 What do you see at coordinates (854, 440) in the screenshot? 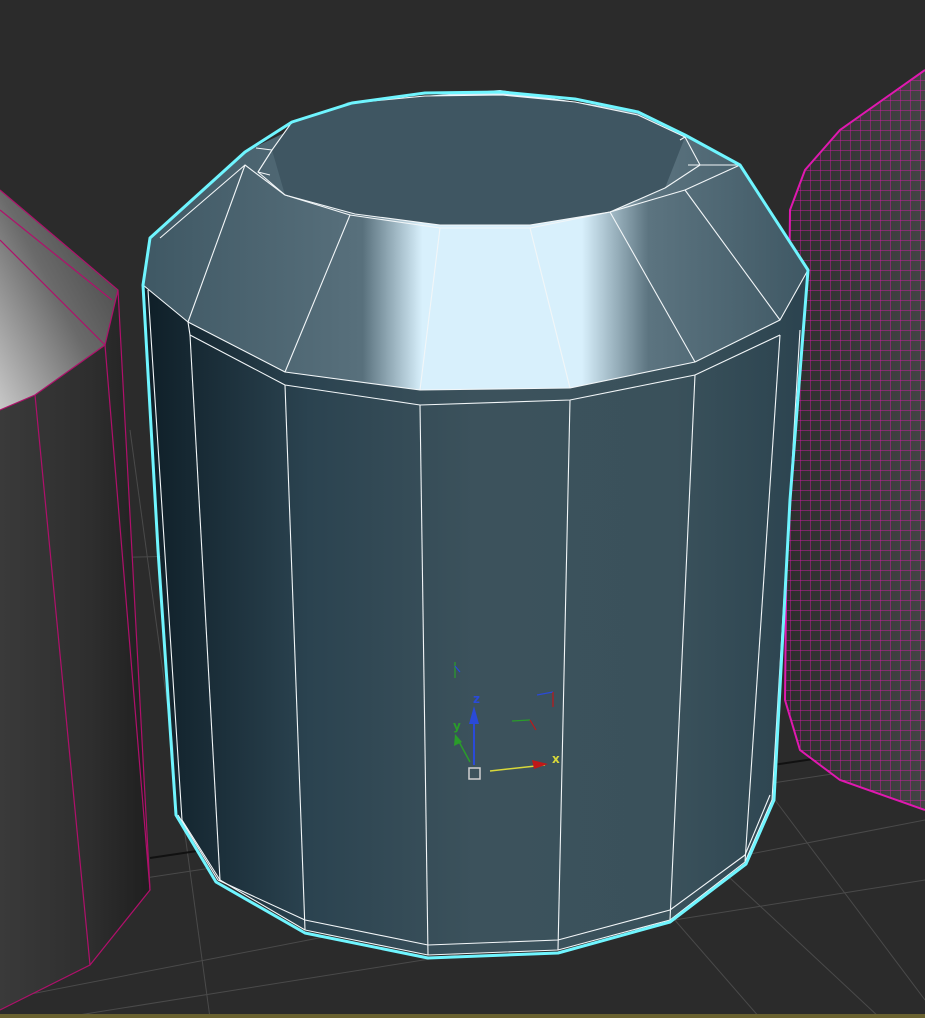
I see `right-object` at bounding box center [854, 440].